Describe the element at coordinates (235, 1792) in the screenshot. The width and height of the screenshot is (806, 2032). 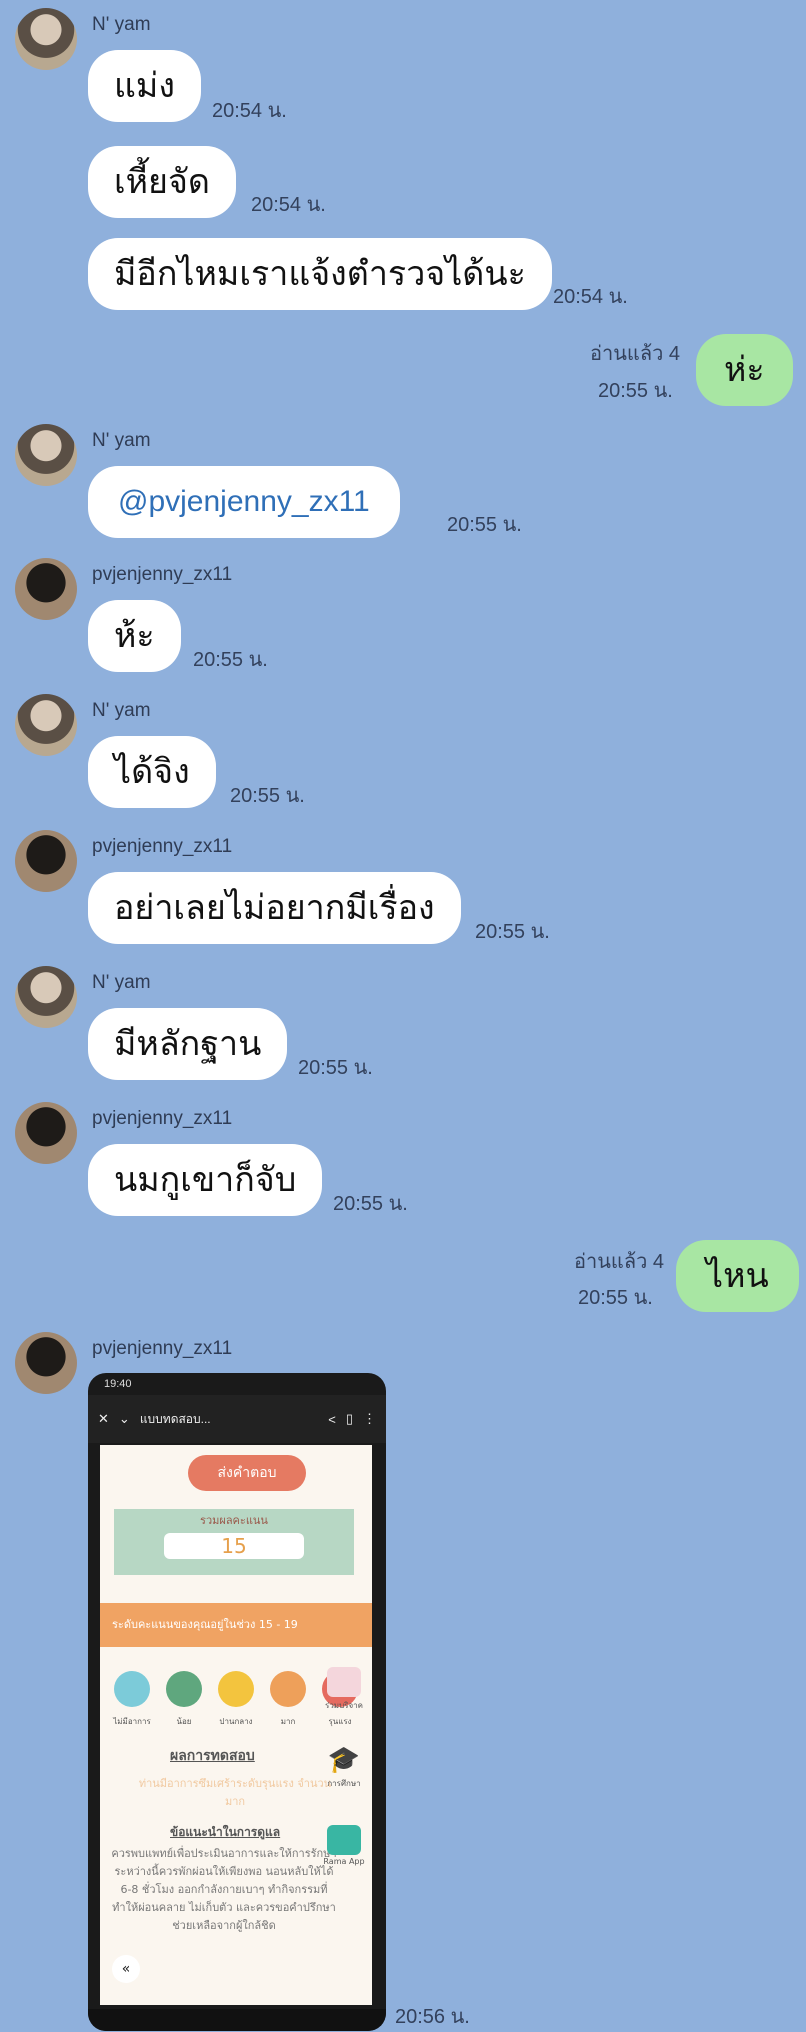
I see `result-text: ท่านมีอาการซึมเศร้าระดับรุนแรง จำนวนมาก` at that location.